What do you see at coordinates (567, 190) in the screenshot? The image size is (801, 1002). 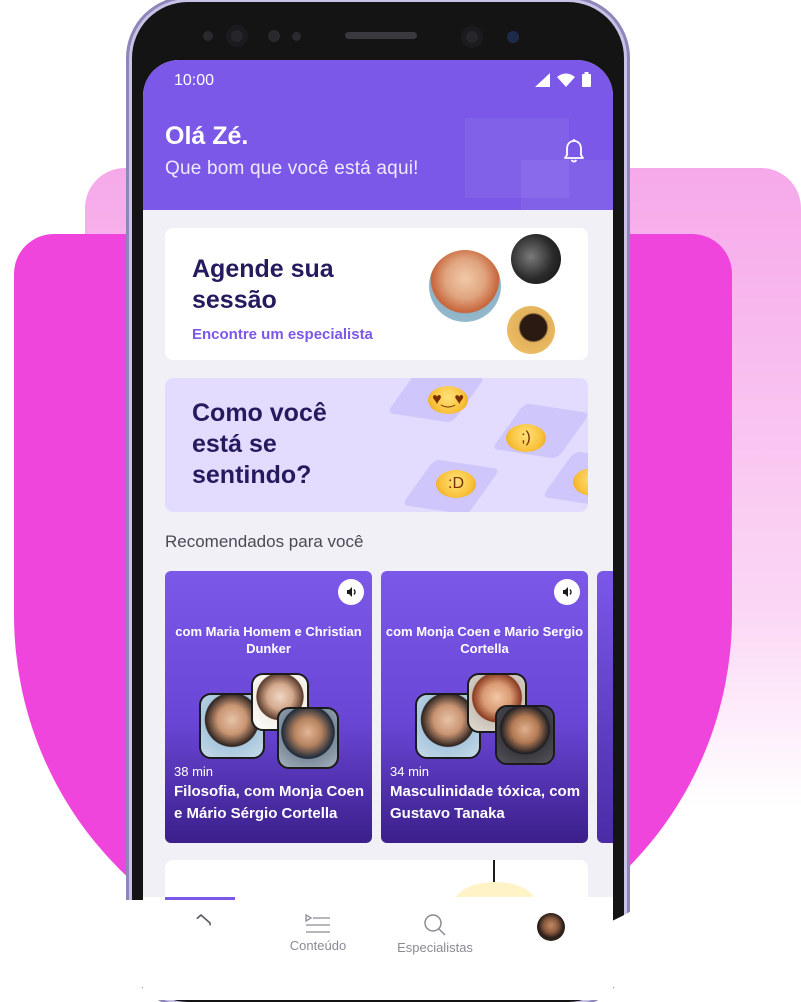 I see `header-decoration` at bounding box center [567, 190].